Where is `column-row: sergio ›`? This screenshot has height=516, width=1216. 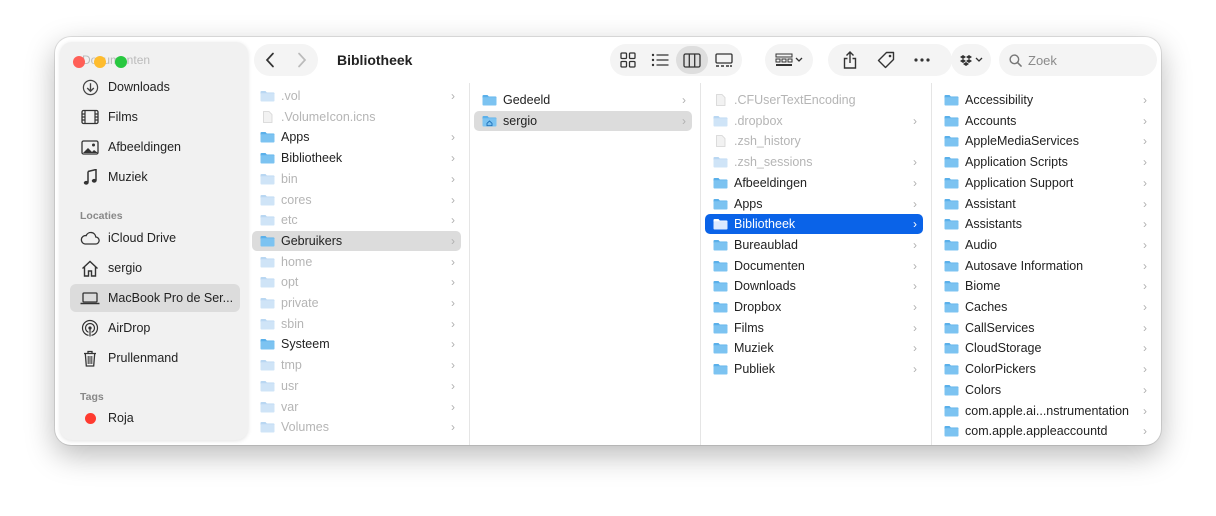 column-row: sergio › is located at coordinates (583, 120).